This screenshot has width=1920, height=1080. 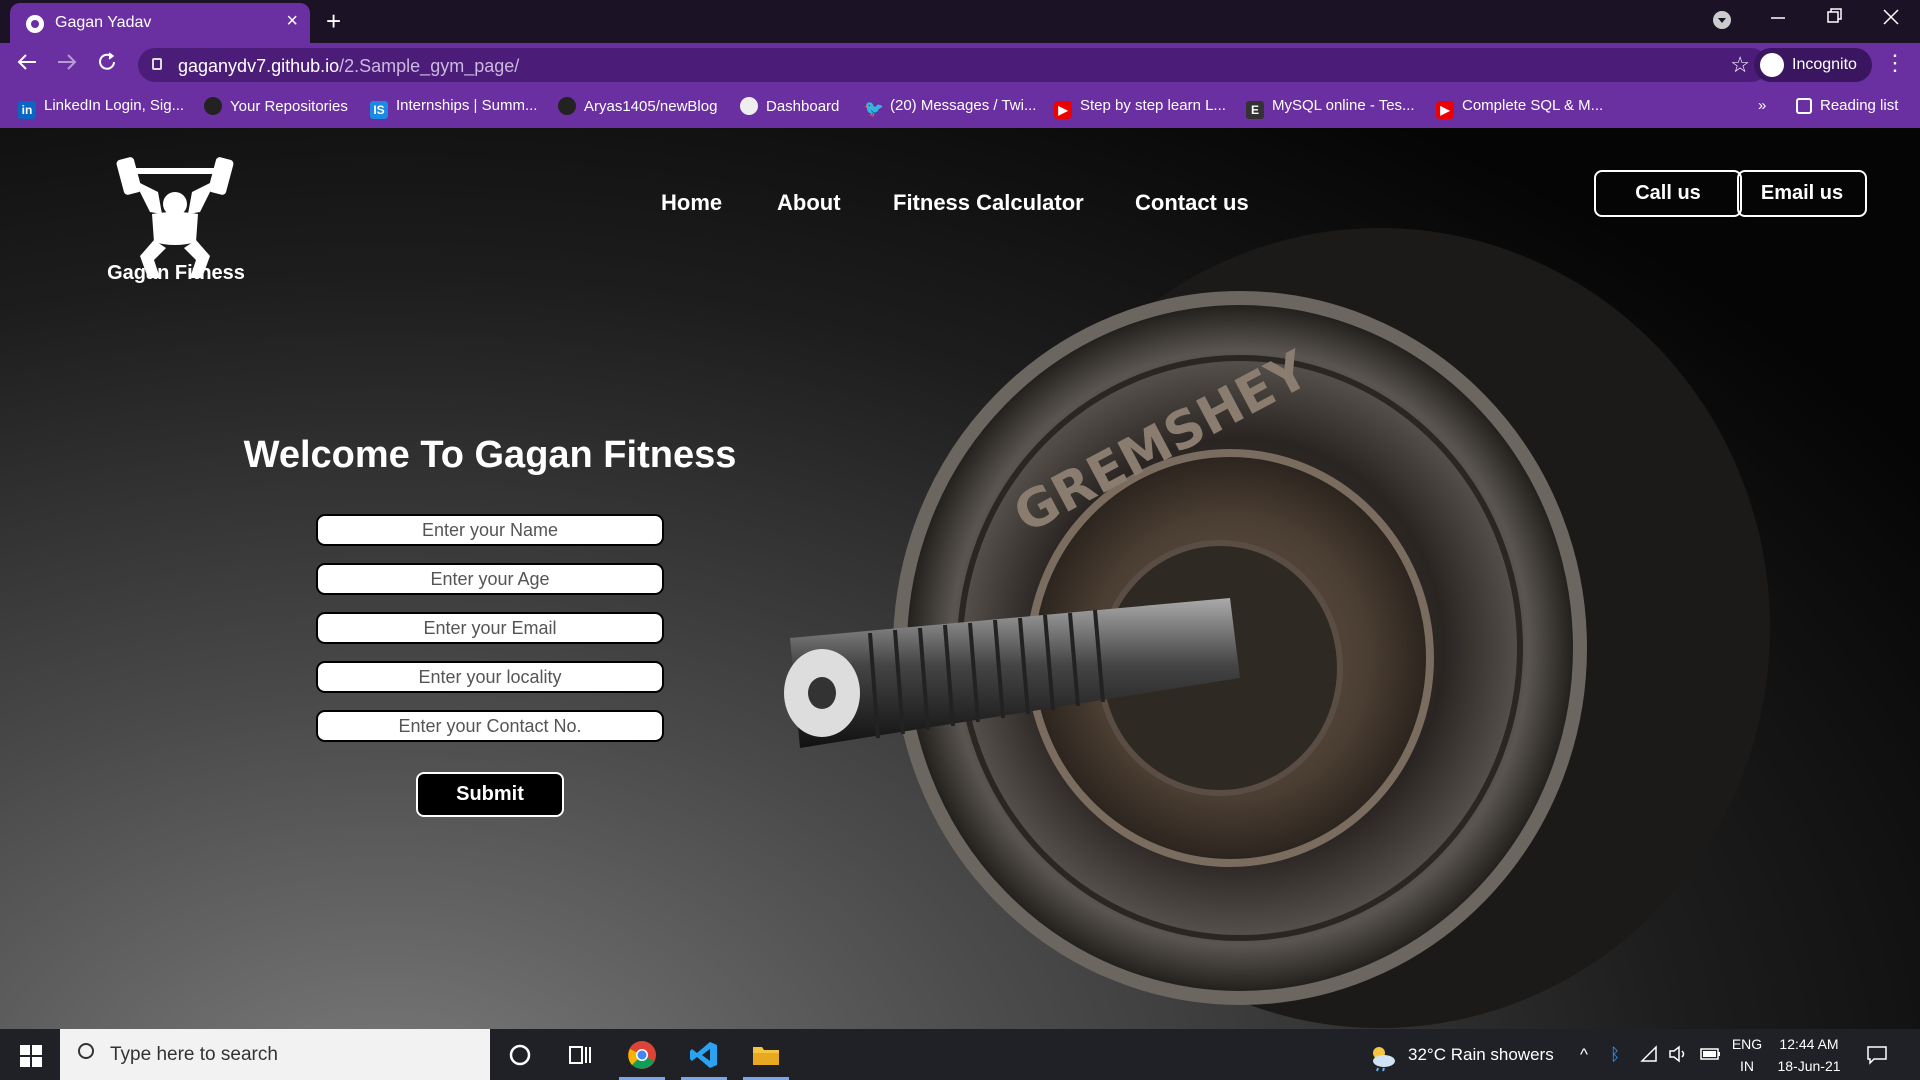 What do you see at coordinates (490, 455) in the screenshot?
I see `welcome-heading: Welcome To Gagan Fitness` at bounding box center [490, 455].